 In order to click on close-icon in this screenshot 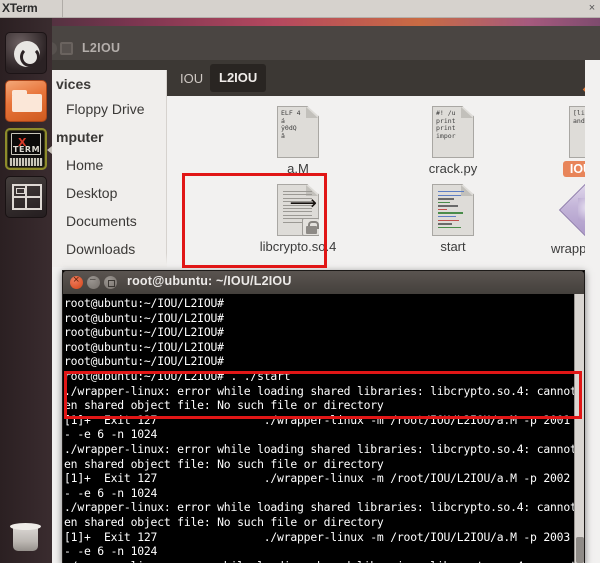, I will do `click(76, 281)`.